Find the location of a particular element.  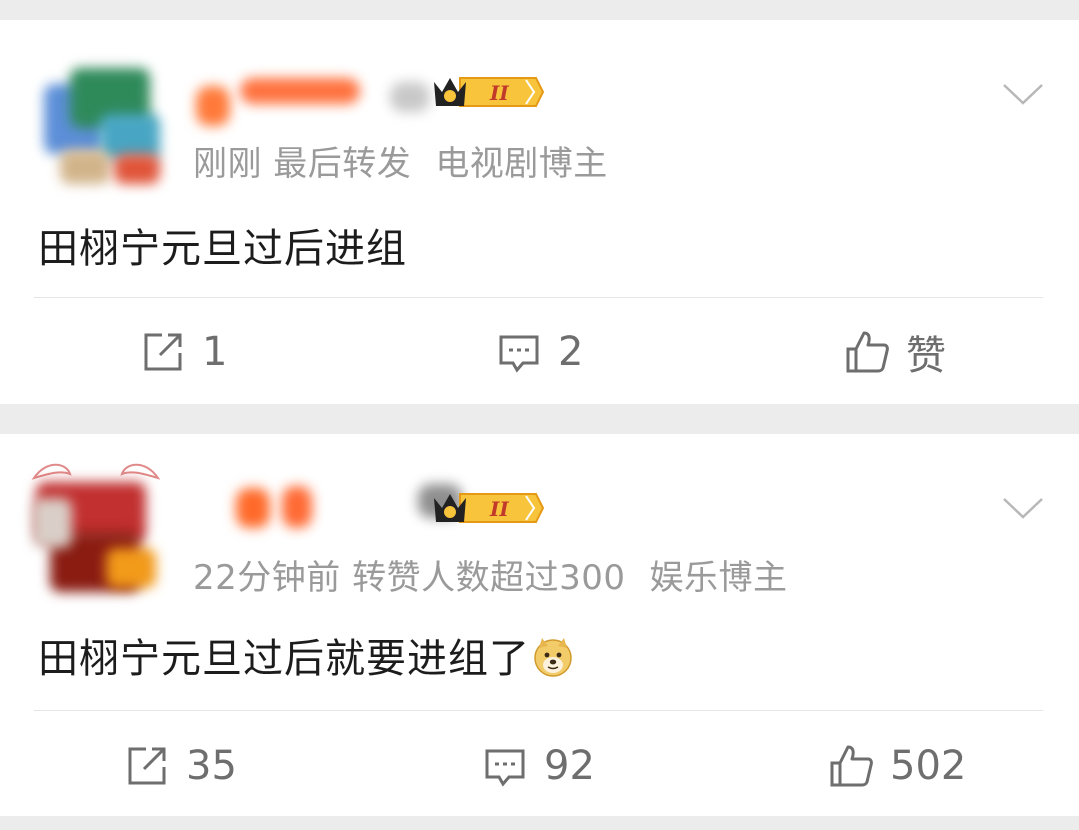

action-bar: 35 92 502 is located at coordinates (539, 766).